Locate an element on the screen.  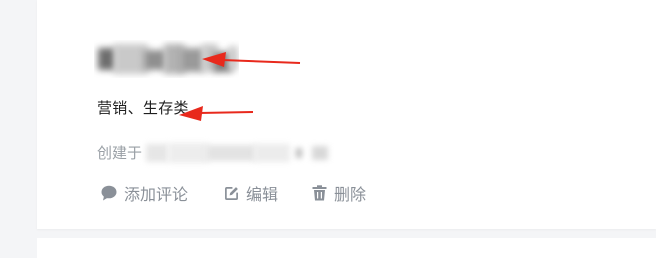
delete-label: 删除 is located at coordinates (350, 194).